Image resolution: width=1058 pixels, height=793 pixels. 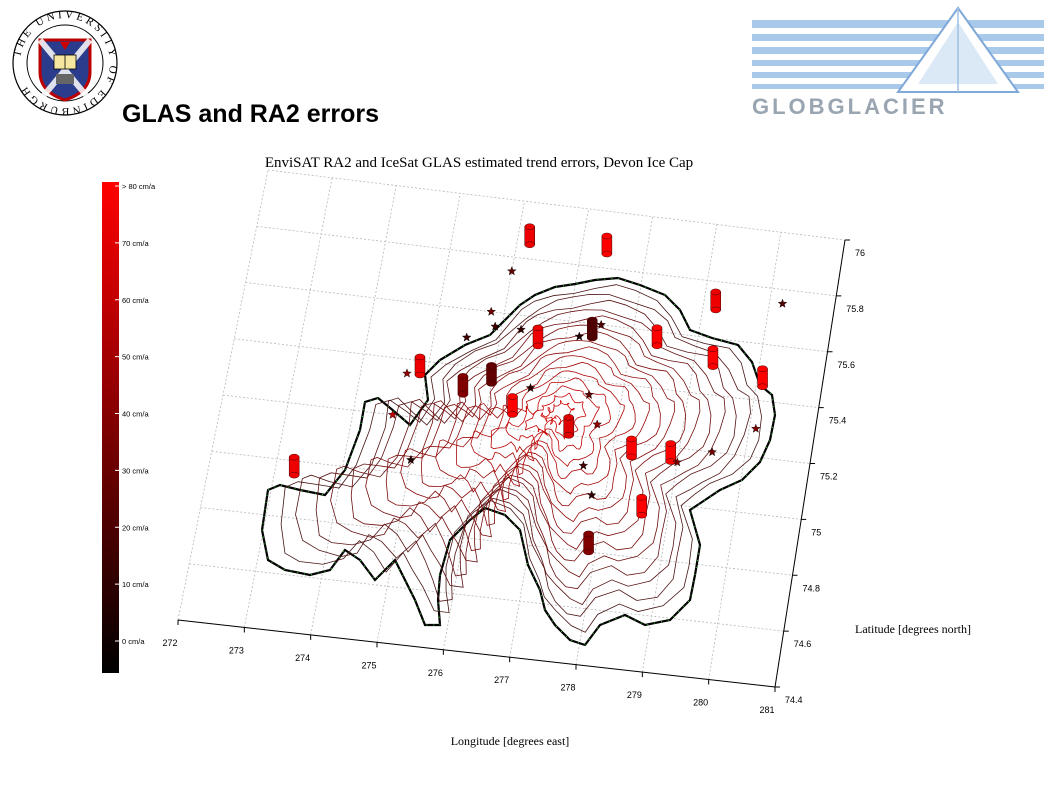 I want to click on y-tick-label: 75.8, so click(x=855, y=309).